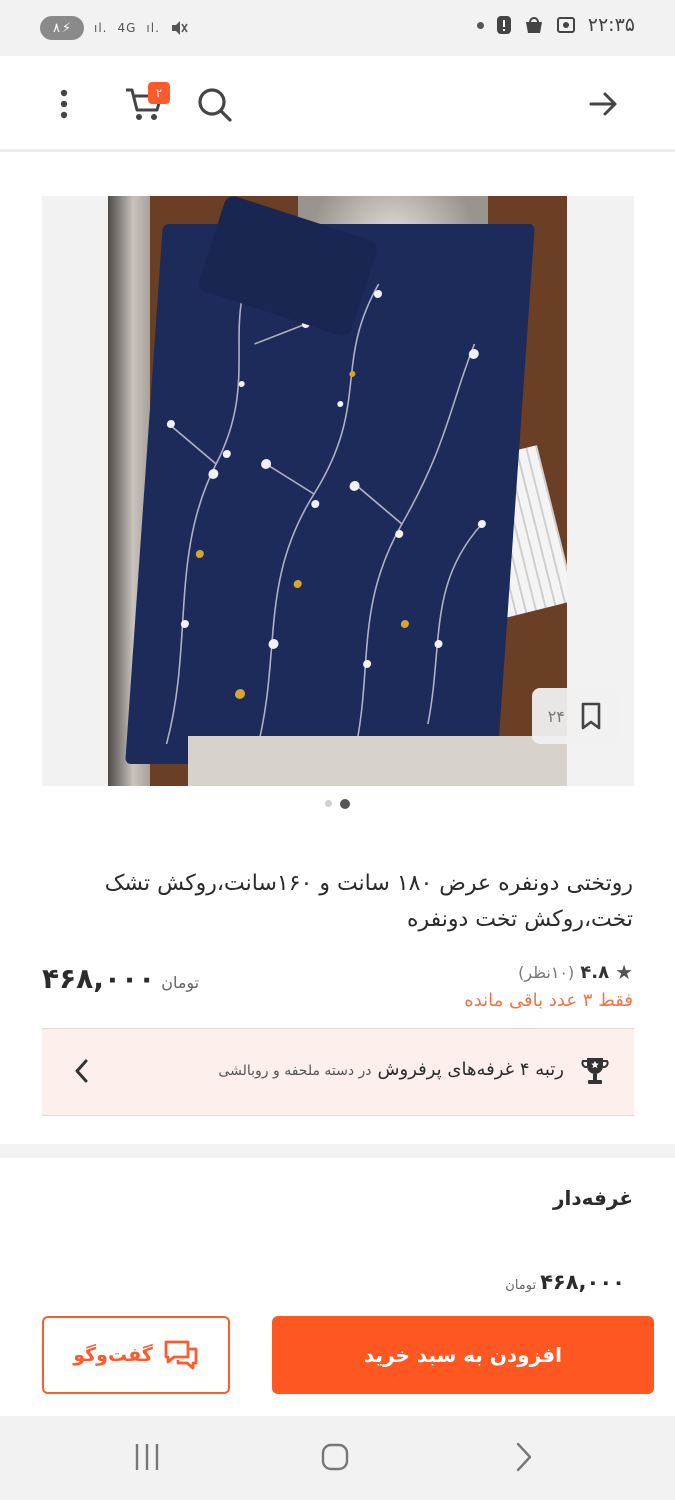  I want to click on rating-count: (۱۰نظر), so click(546, 972).